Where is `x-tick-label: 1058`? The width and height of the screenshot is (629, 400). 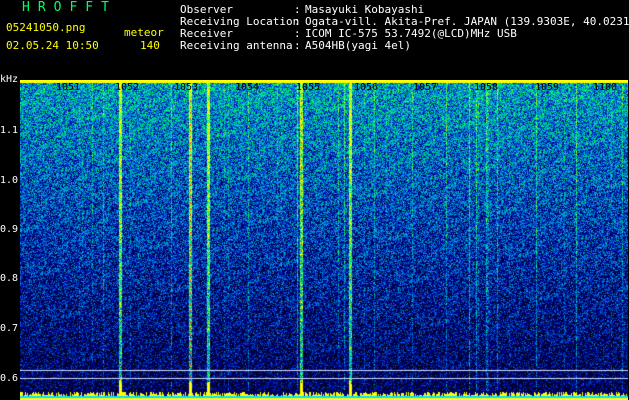 x-tick-label: 1058 is located at coordinates (486, 87).